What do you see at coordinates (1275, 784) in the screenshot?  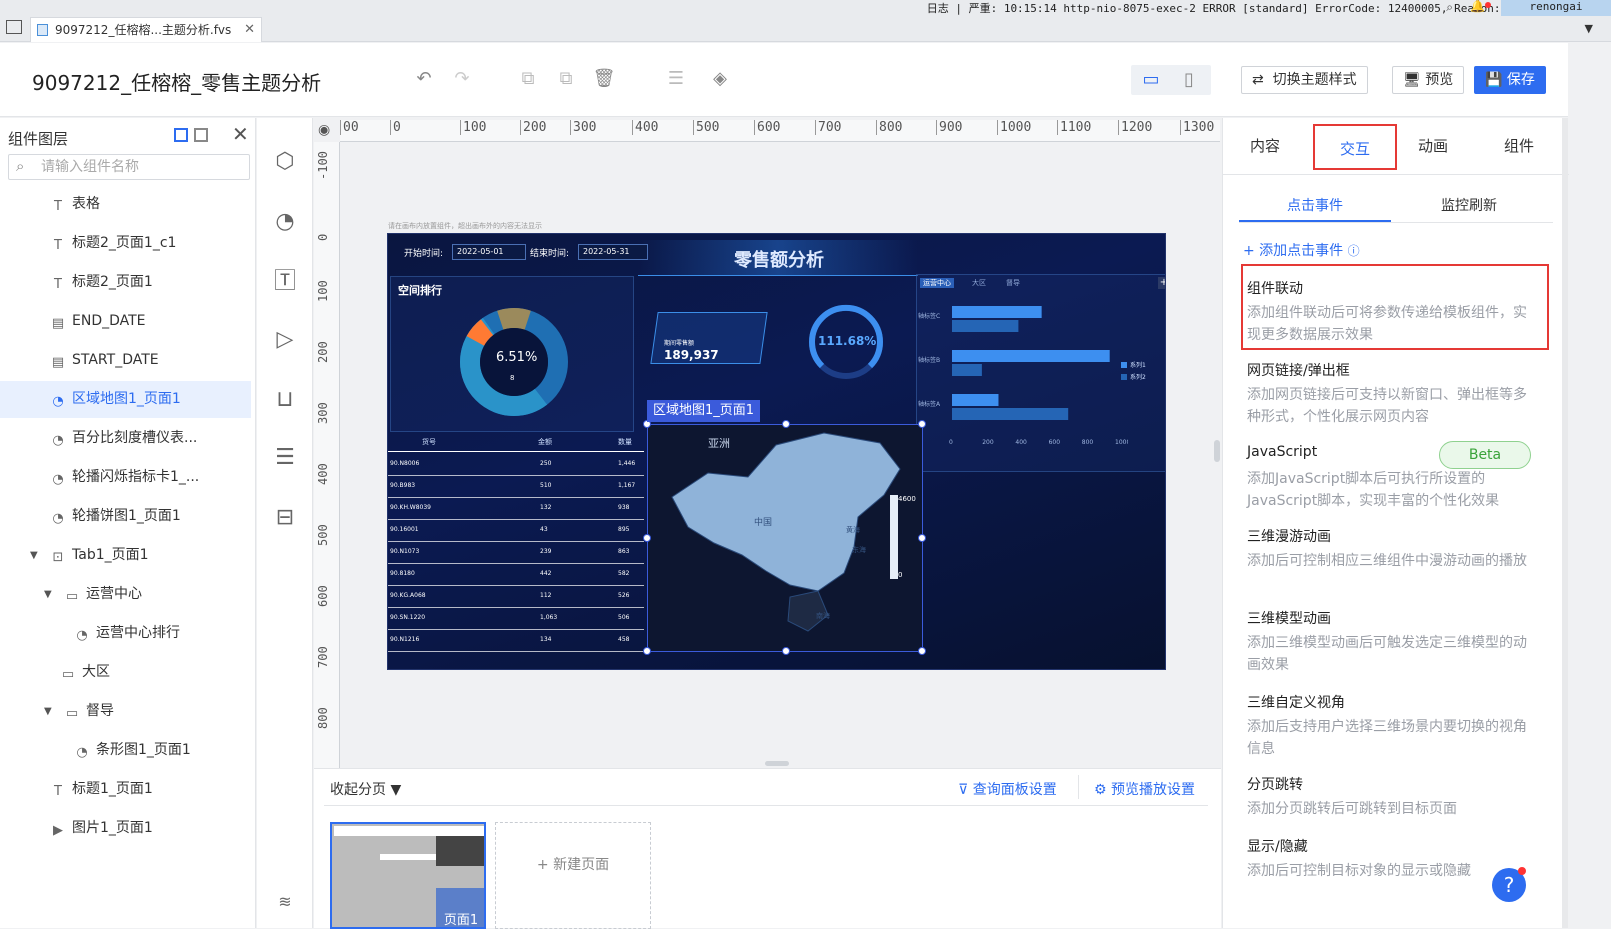 I see `event-option-title: 分页跳转` at bounding box center [1275, 784].